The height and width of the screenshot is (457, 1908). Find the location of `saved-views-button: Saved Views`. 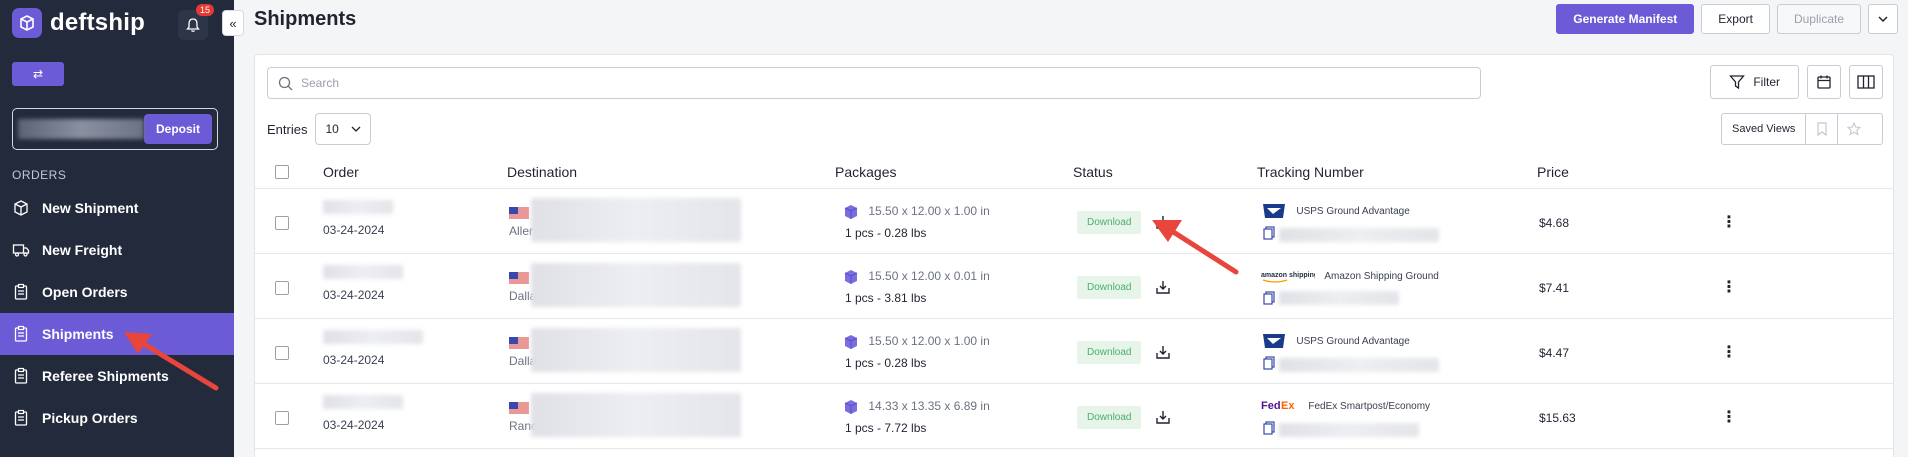

saved-views-button: Saved Views is located at coordinates (1764, 129).